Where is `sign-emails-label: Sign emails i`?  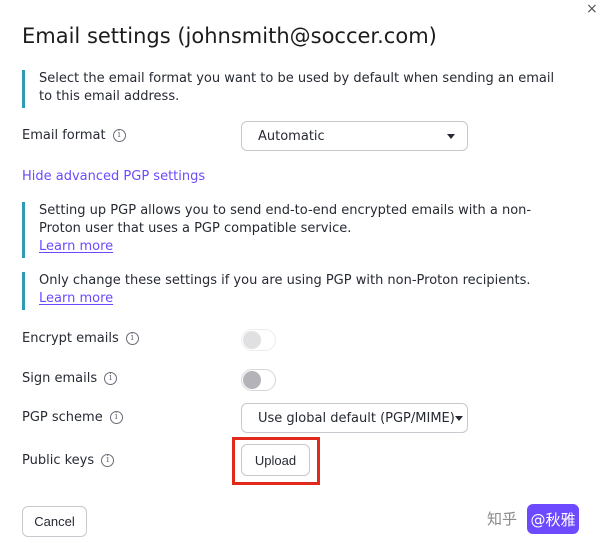
sign-emails-label: Sign emails i is located at coordinates (70, 378).